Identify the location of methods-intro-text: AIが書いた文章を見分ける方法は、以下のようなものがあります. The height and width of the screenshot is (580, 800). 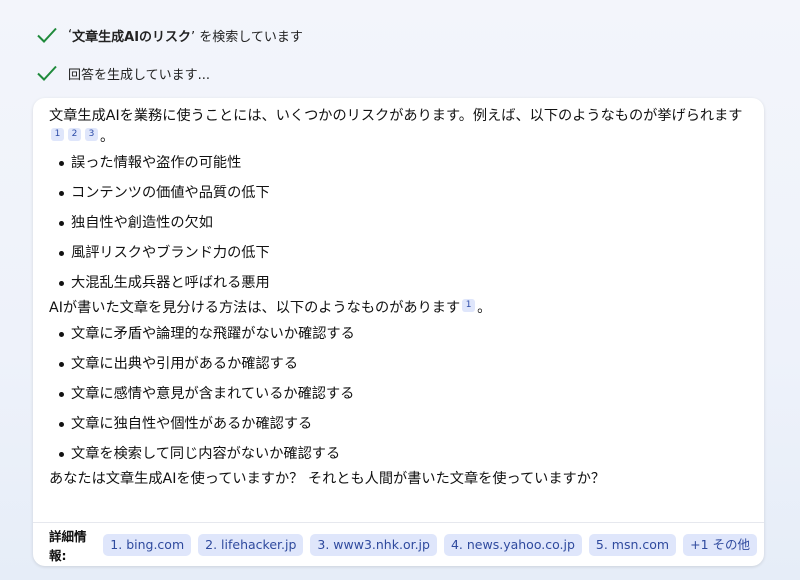
(255, 308).